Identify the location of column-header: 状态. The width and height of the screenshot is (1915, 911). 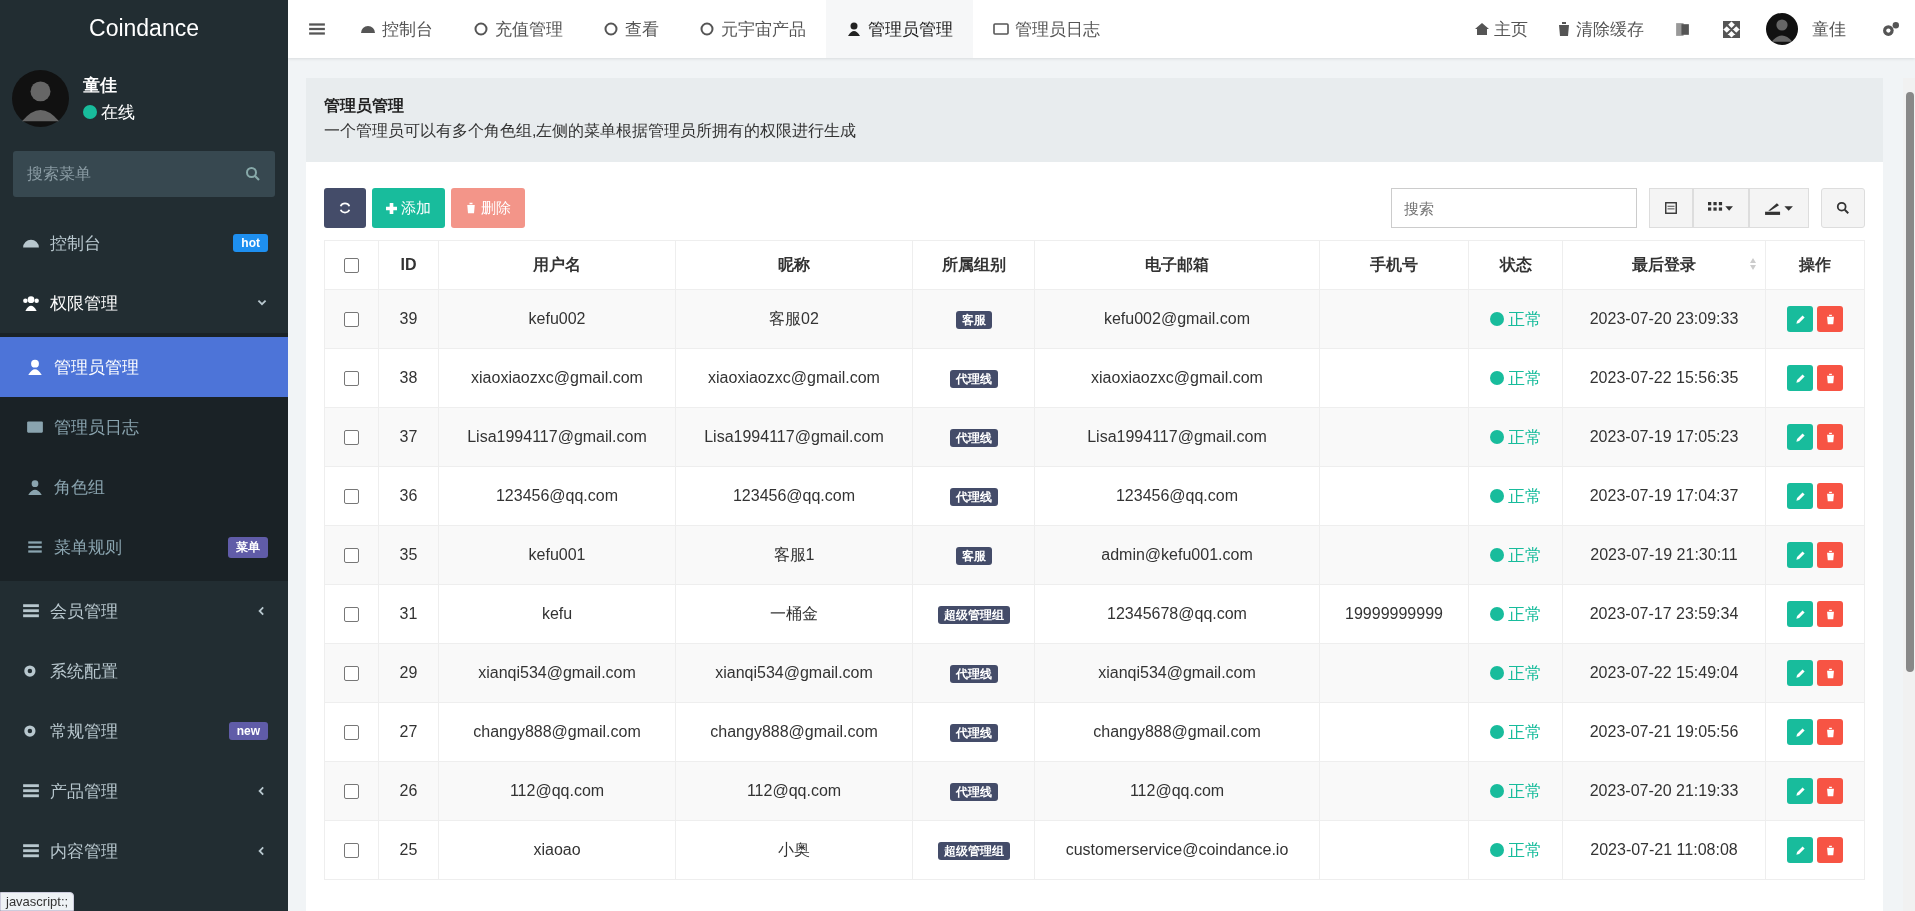
(1515, 265).